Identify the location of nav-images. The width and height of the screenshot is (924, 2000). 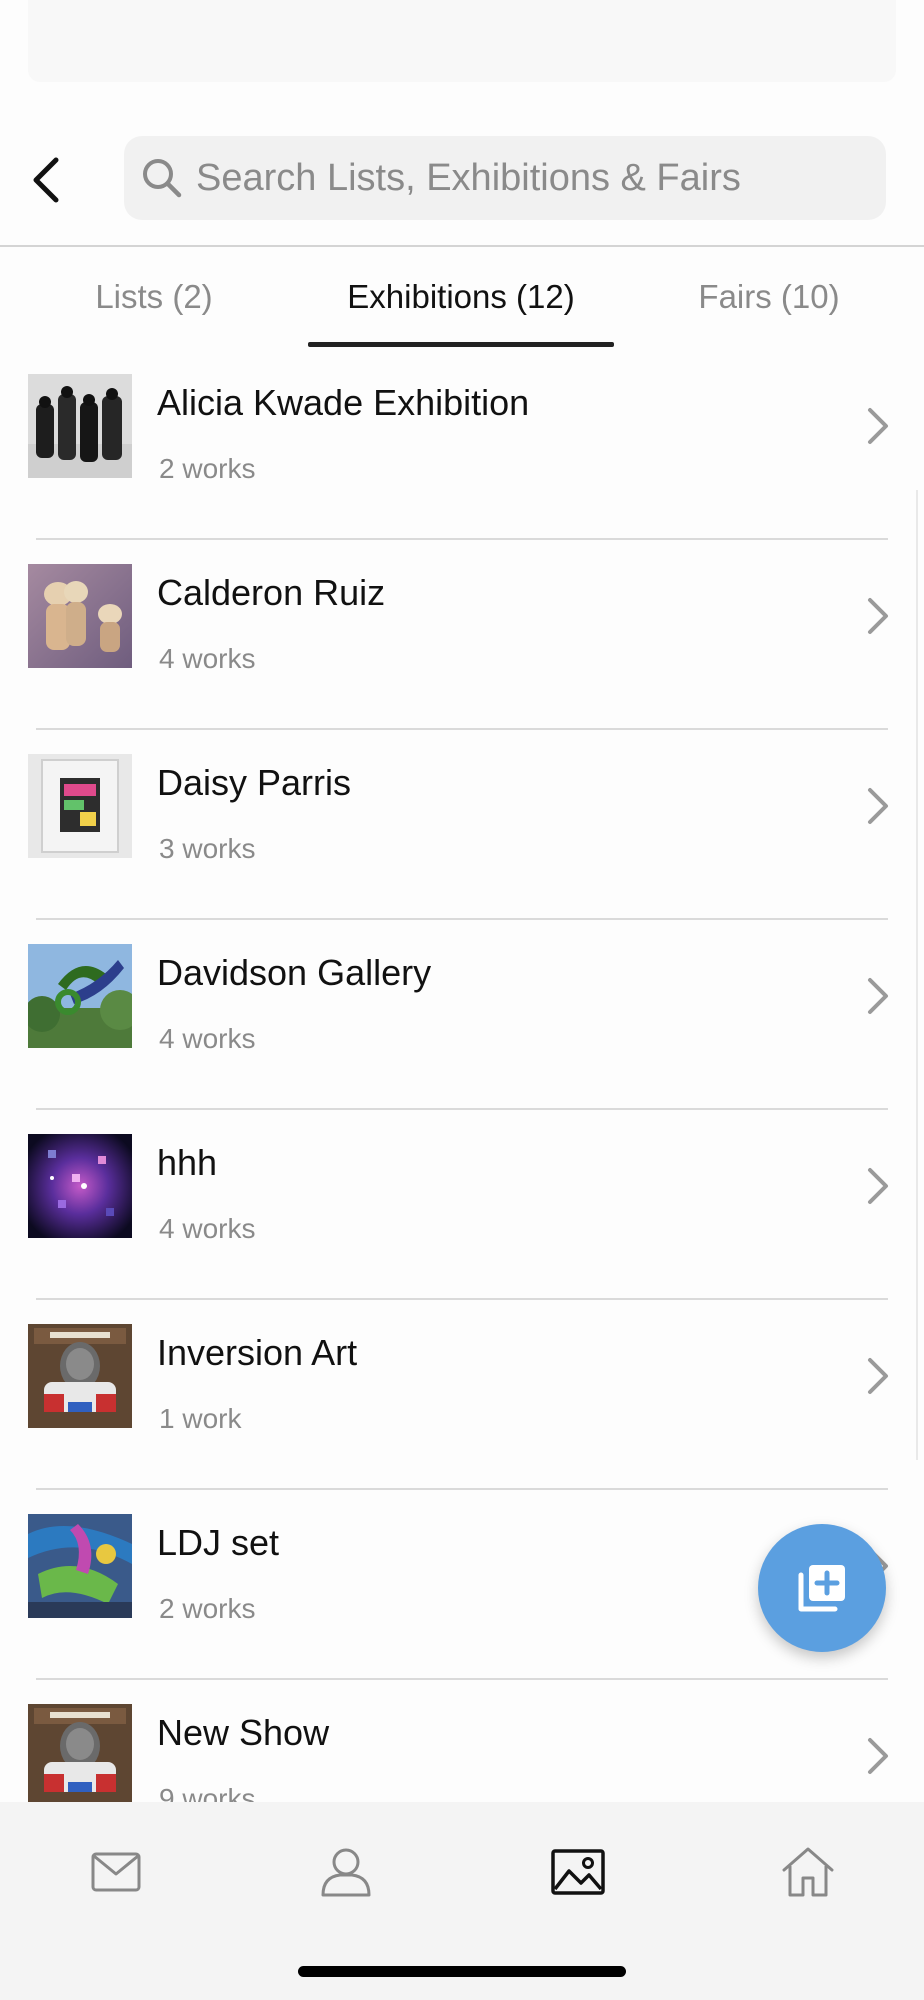
(578, 1872).